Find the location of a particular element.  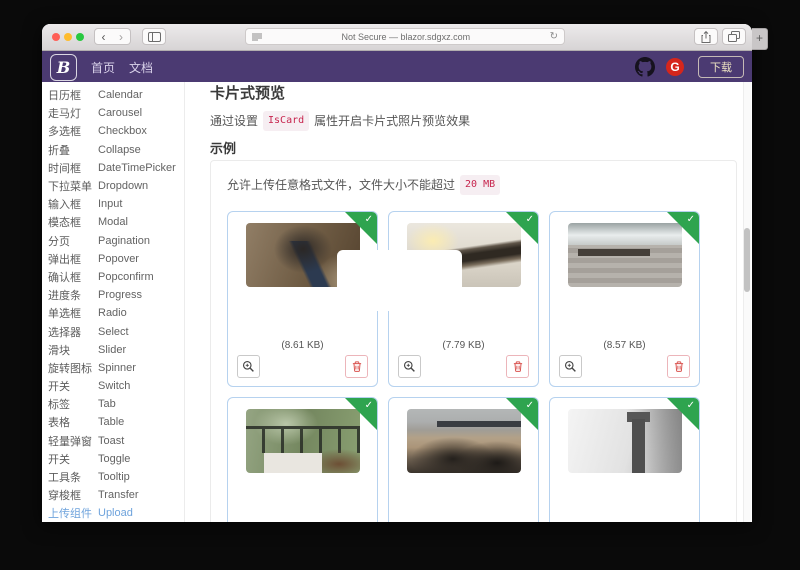

sidebar-item-input: 输入框 Input is located at coordinates (113, 204).